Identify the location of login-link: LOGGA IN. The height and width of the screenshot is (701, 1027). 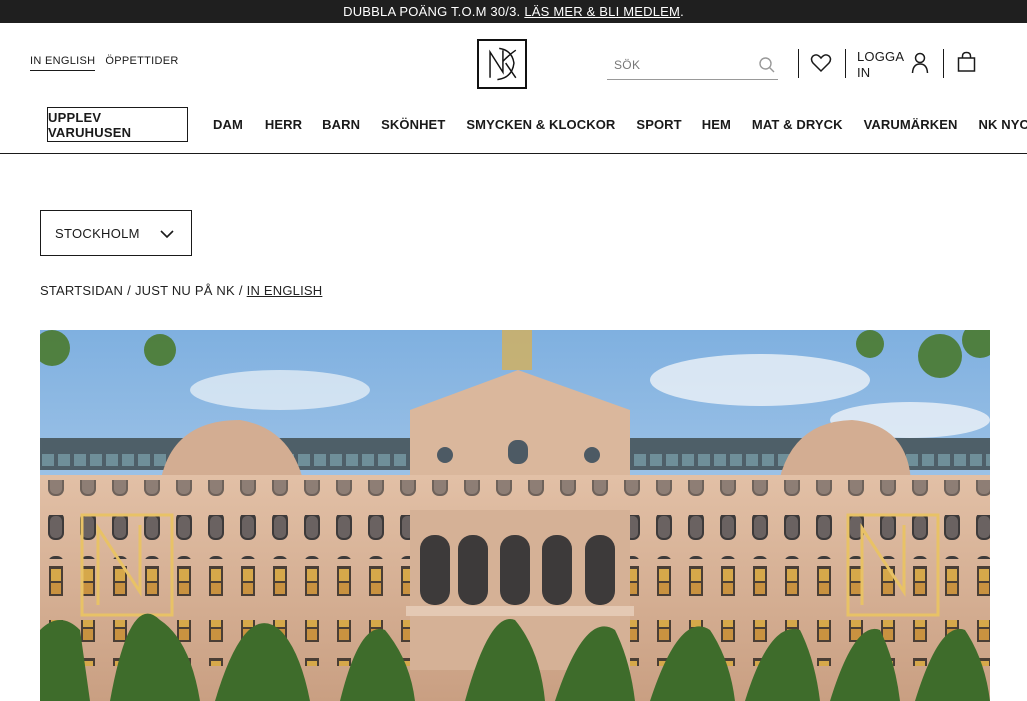
(880, 65).